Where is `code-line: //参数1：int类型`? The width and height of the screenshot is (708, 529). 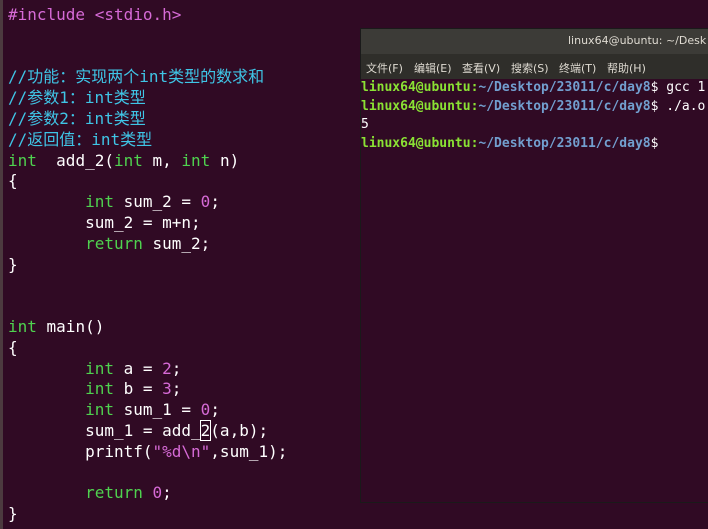
code-line: //参数1：int类型 is located at coordinates (77, 97).